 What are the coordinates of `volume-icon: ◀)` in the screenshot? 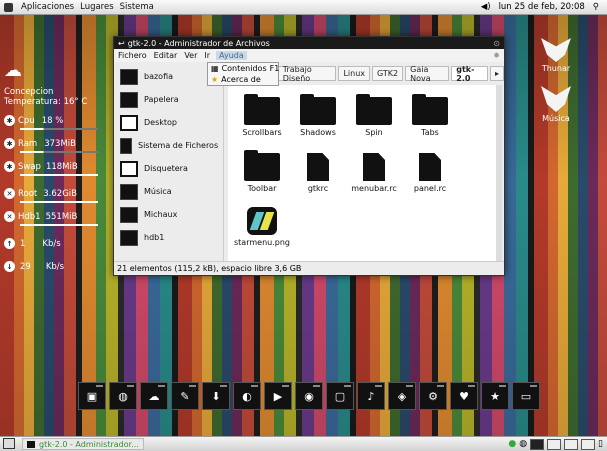 It's located at (486, 7).